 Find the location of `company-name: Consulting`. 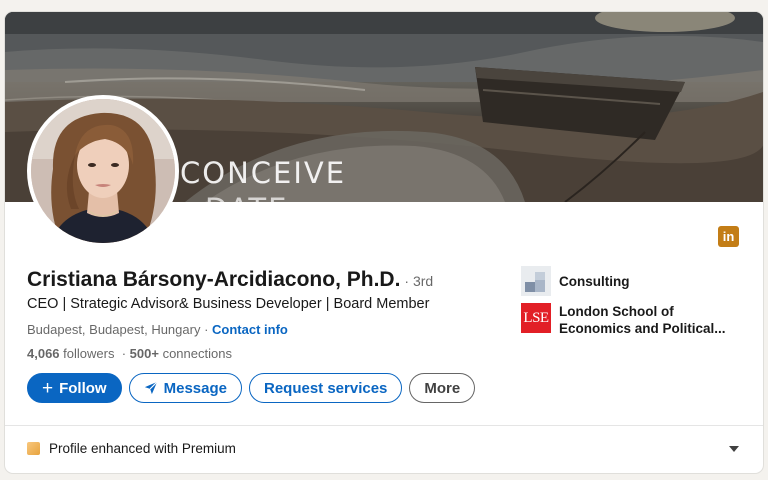

company-name: Consulting is located at coordinates (594, 281).